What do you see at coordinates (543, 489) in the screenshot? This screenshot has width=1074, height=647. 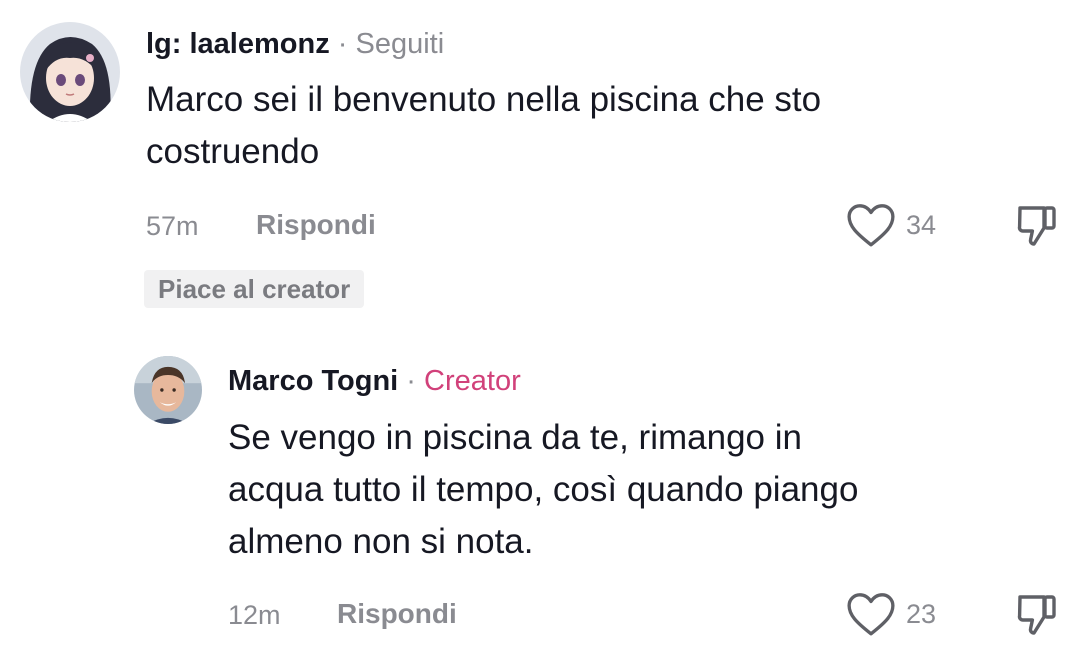 I see `comment-text-line: acqua tutto il tempo, così quando piango` at bounding box center [543, 489].